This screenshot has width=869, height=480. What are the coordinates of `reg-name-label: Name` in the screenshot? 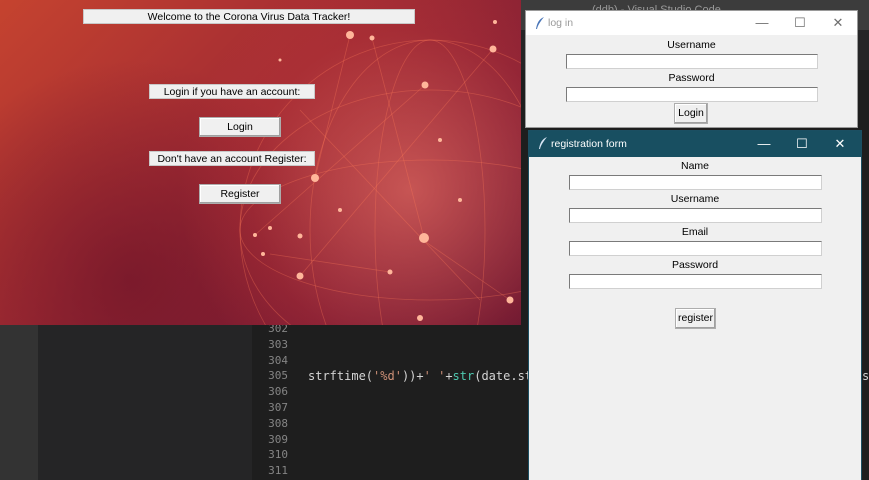 It's located at (694, 166).